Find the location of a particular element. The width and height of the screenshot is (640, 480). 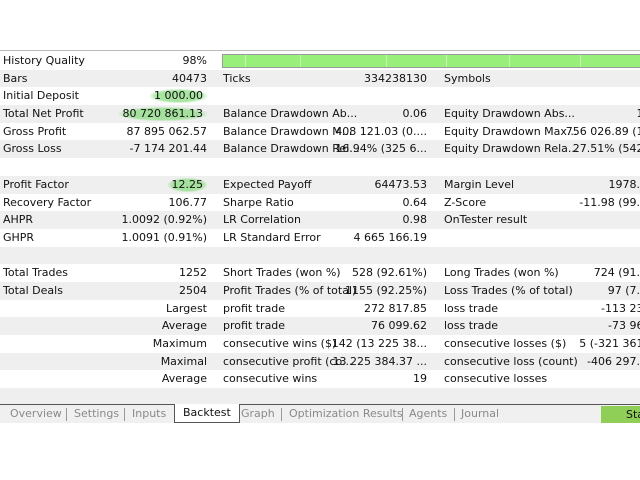

stat-value: 528 (92.61%) is located at coordinates (389, 273).